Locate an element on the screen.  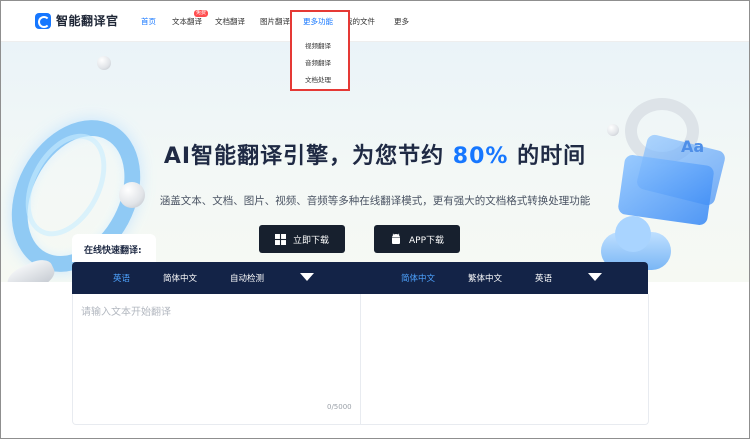
brand-logo: 智能翻译官 is located at coordinates (77, 20).